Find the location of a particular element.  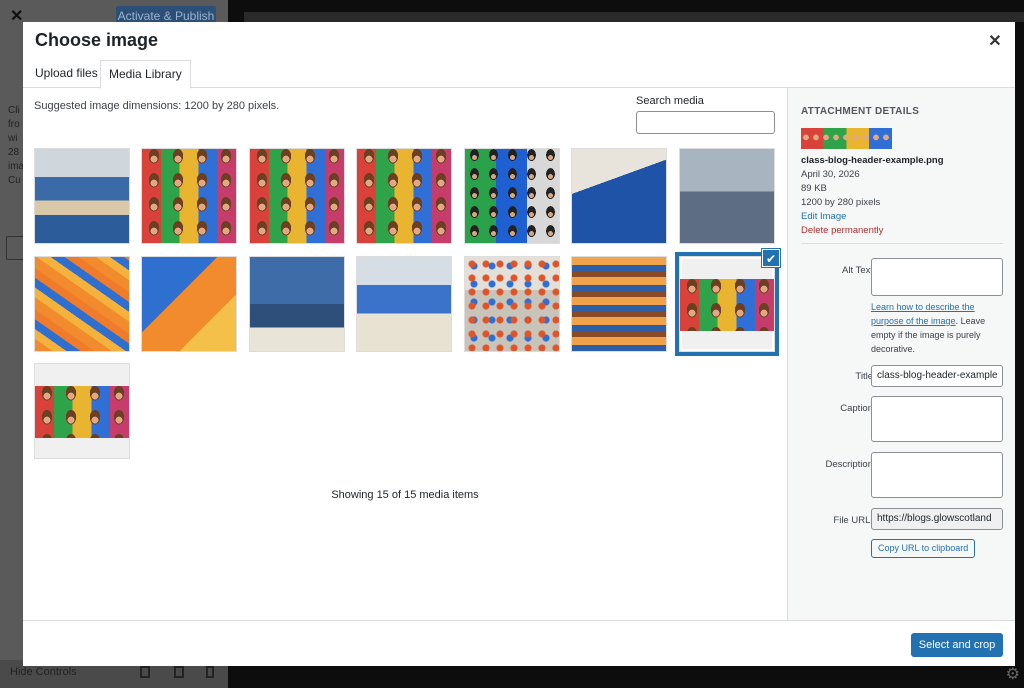

modal-toolbar: Select and crop is located at coordinates (519, 643).